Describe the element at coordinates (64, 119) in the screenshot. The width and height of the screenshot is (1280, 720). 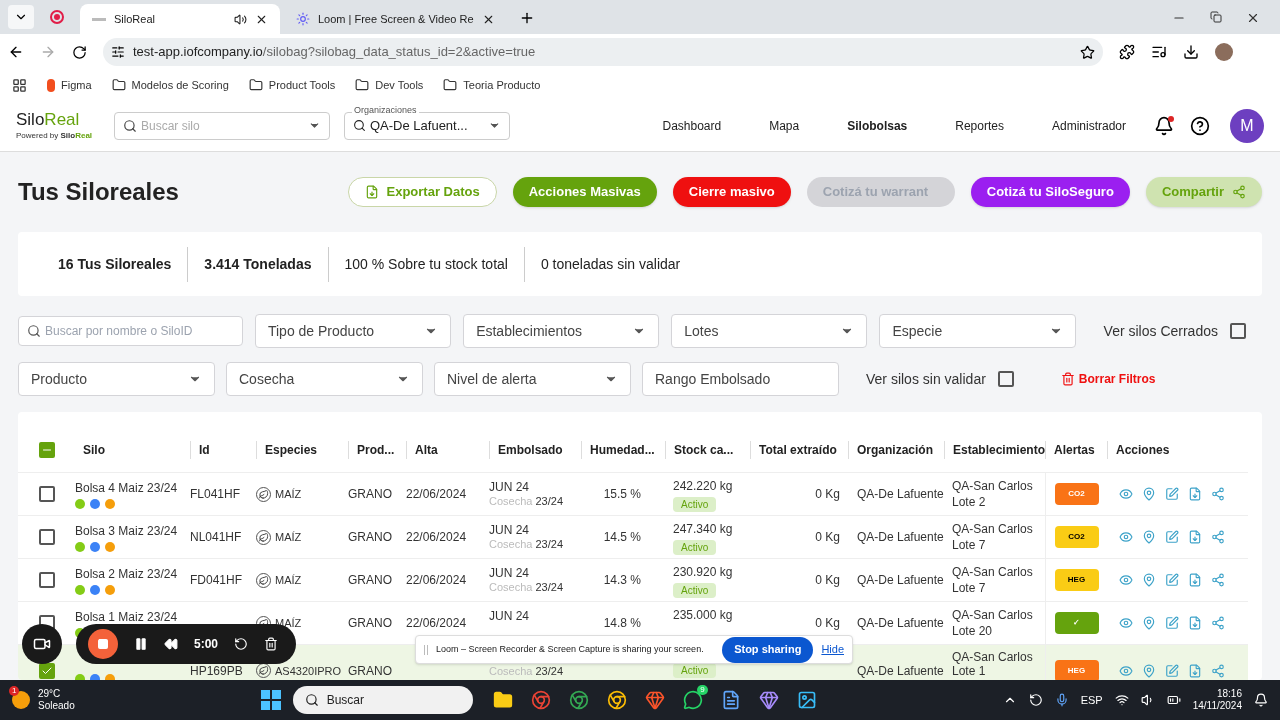
I see `app-logo: SiloReal` at that location.